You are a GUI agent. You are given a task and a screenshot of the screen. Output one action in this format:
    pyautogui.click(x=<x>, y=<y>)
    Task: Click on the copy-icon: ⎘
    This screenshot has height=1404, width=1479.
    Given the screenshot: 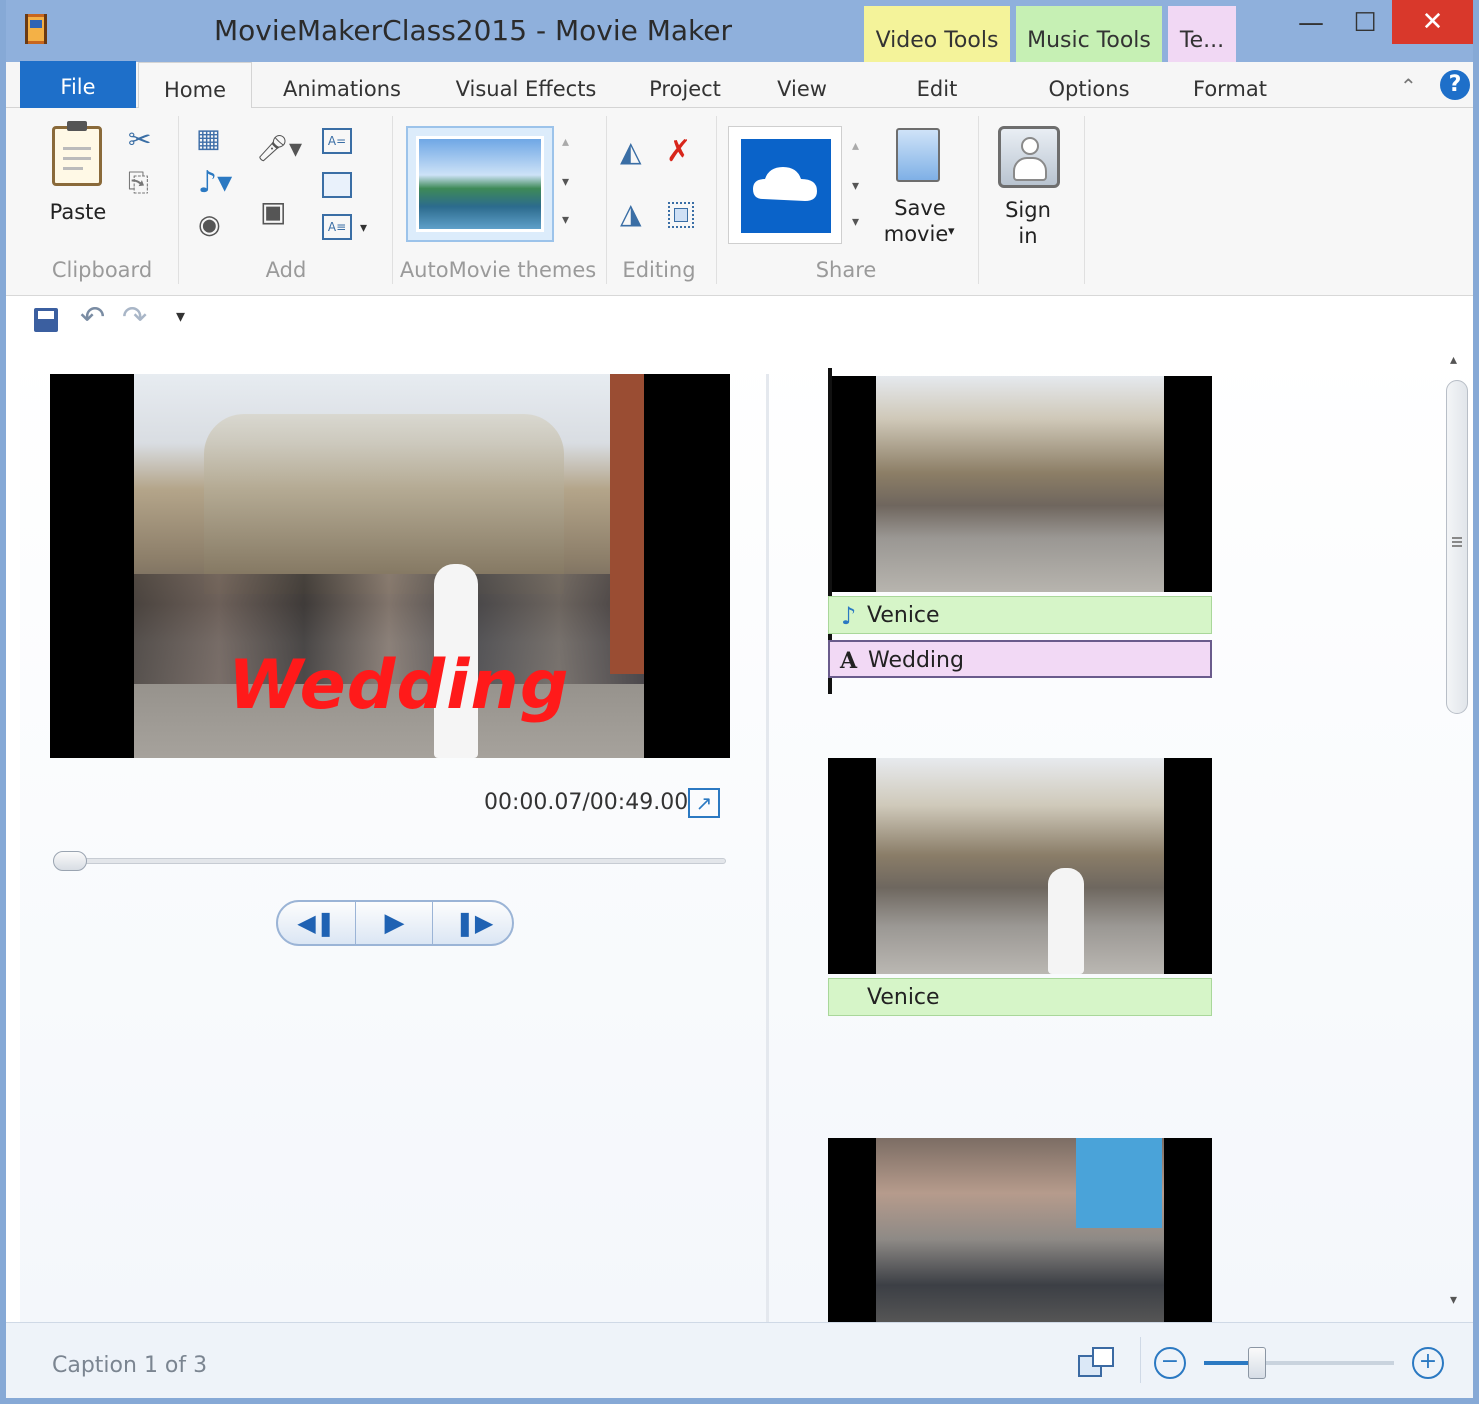 What is the action you would take?
    pyautogui.click(x=138, y=183)
    